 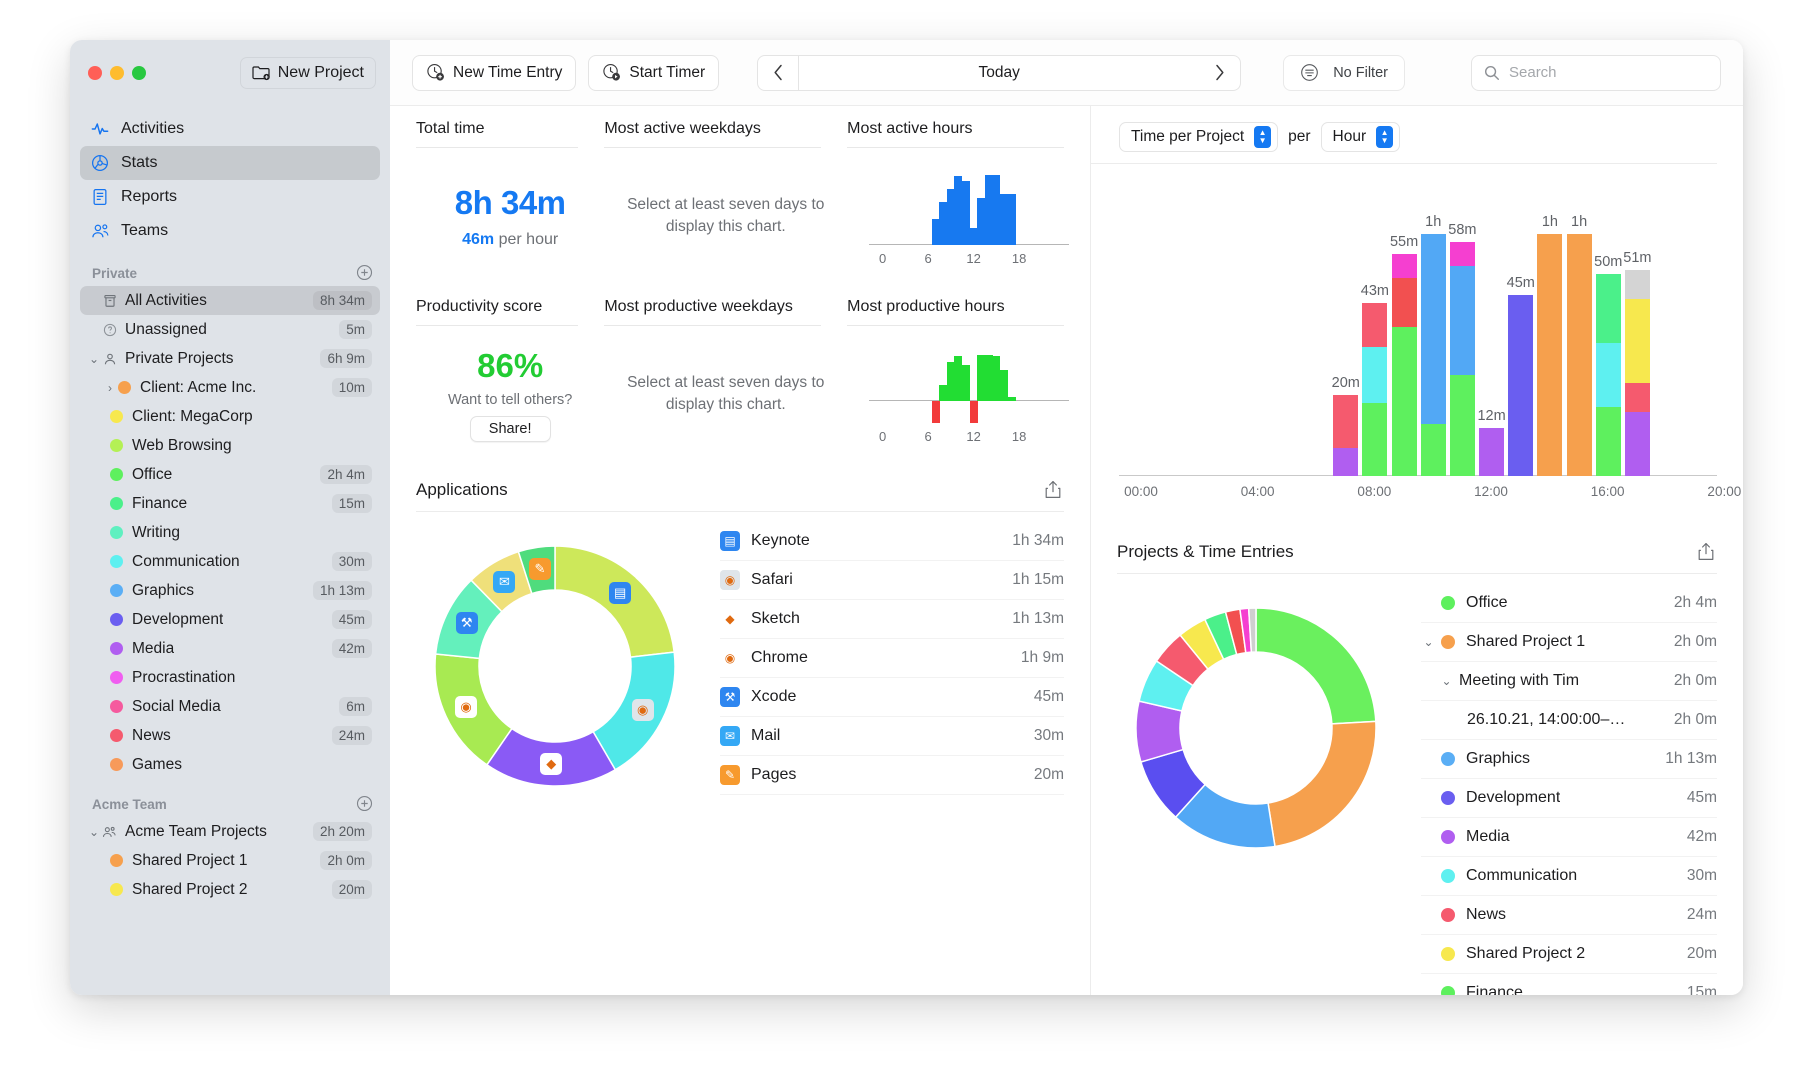 What do you see at coordinates (230, 129) in the screenshot?
I see `sidebar-item-activities: Activities` at bounding box center [230, 129].